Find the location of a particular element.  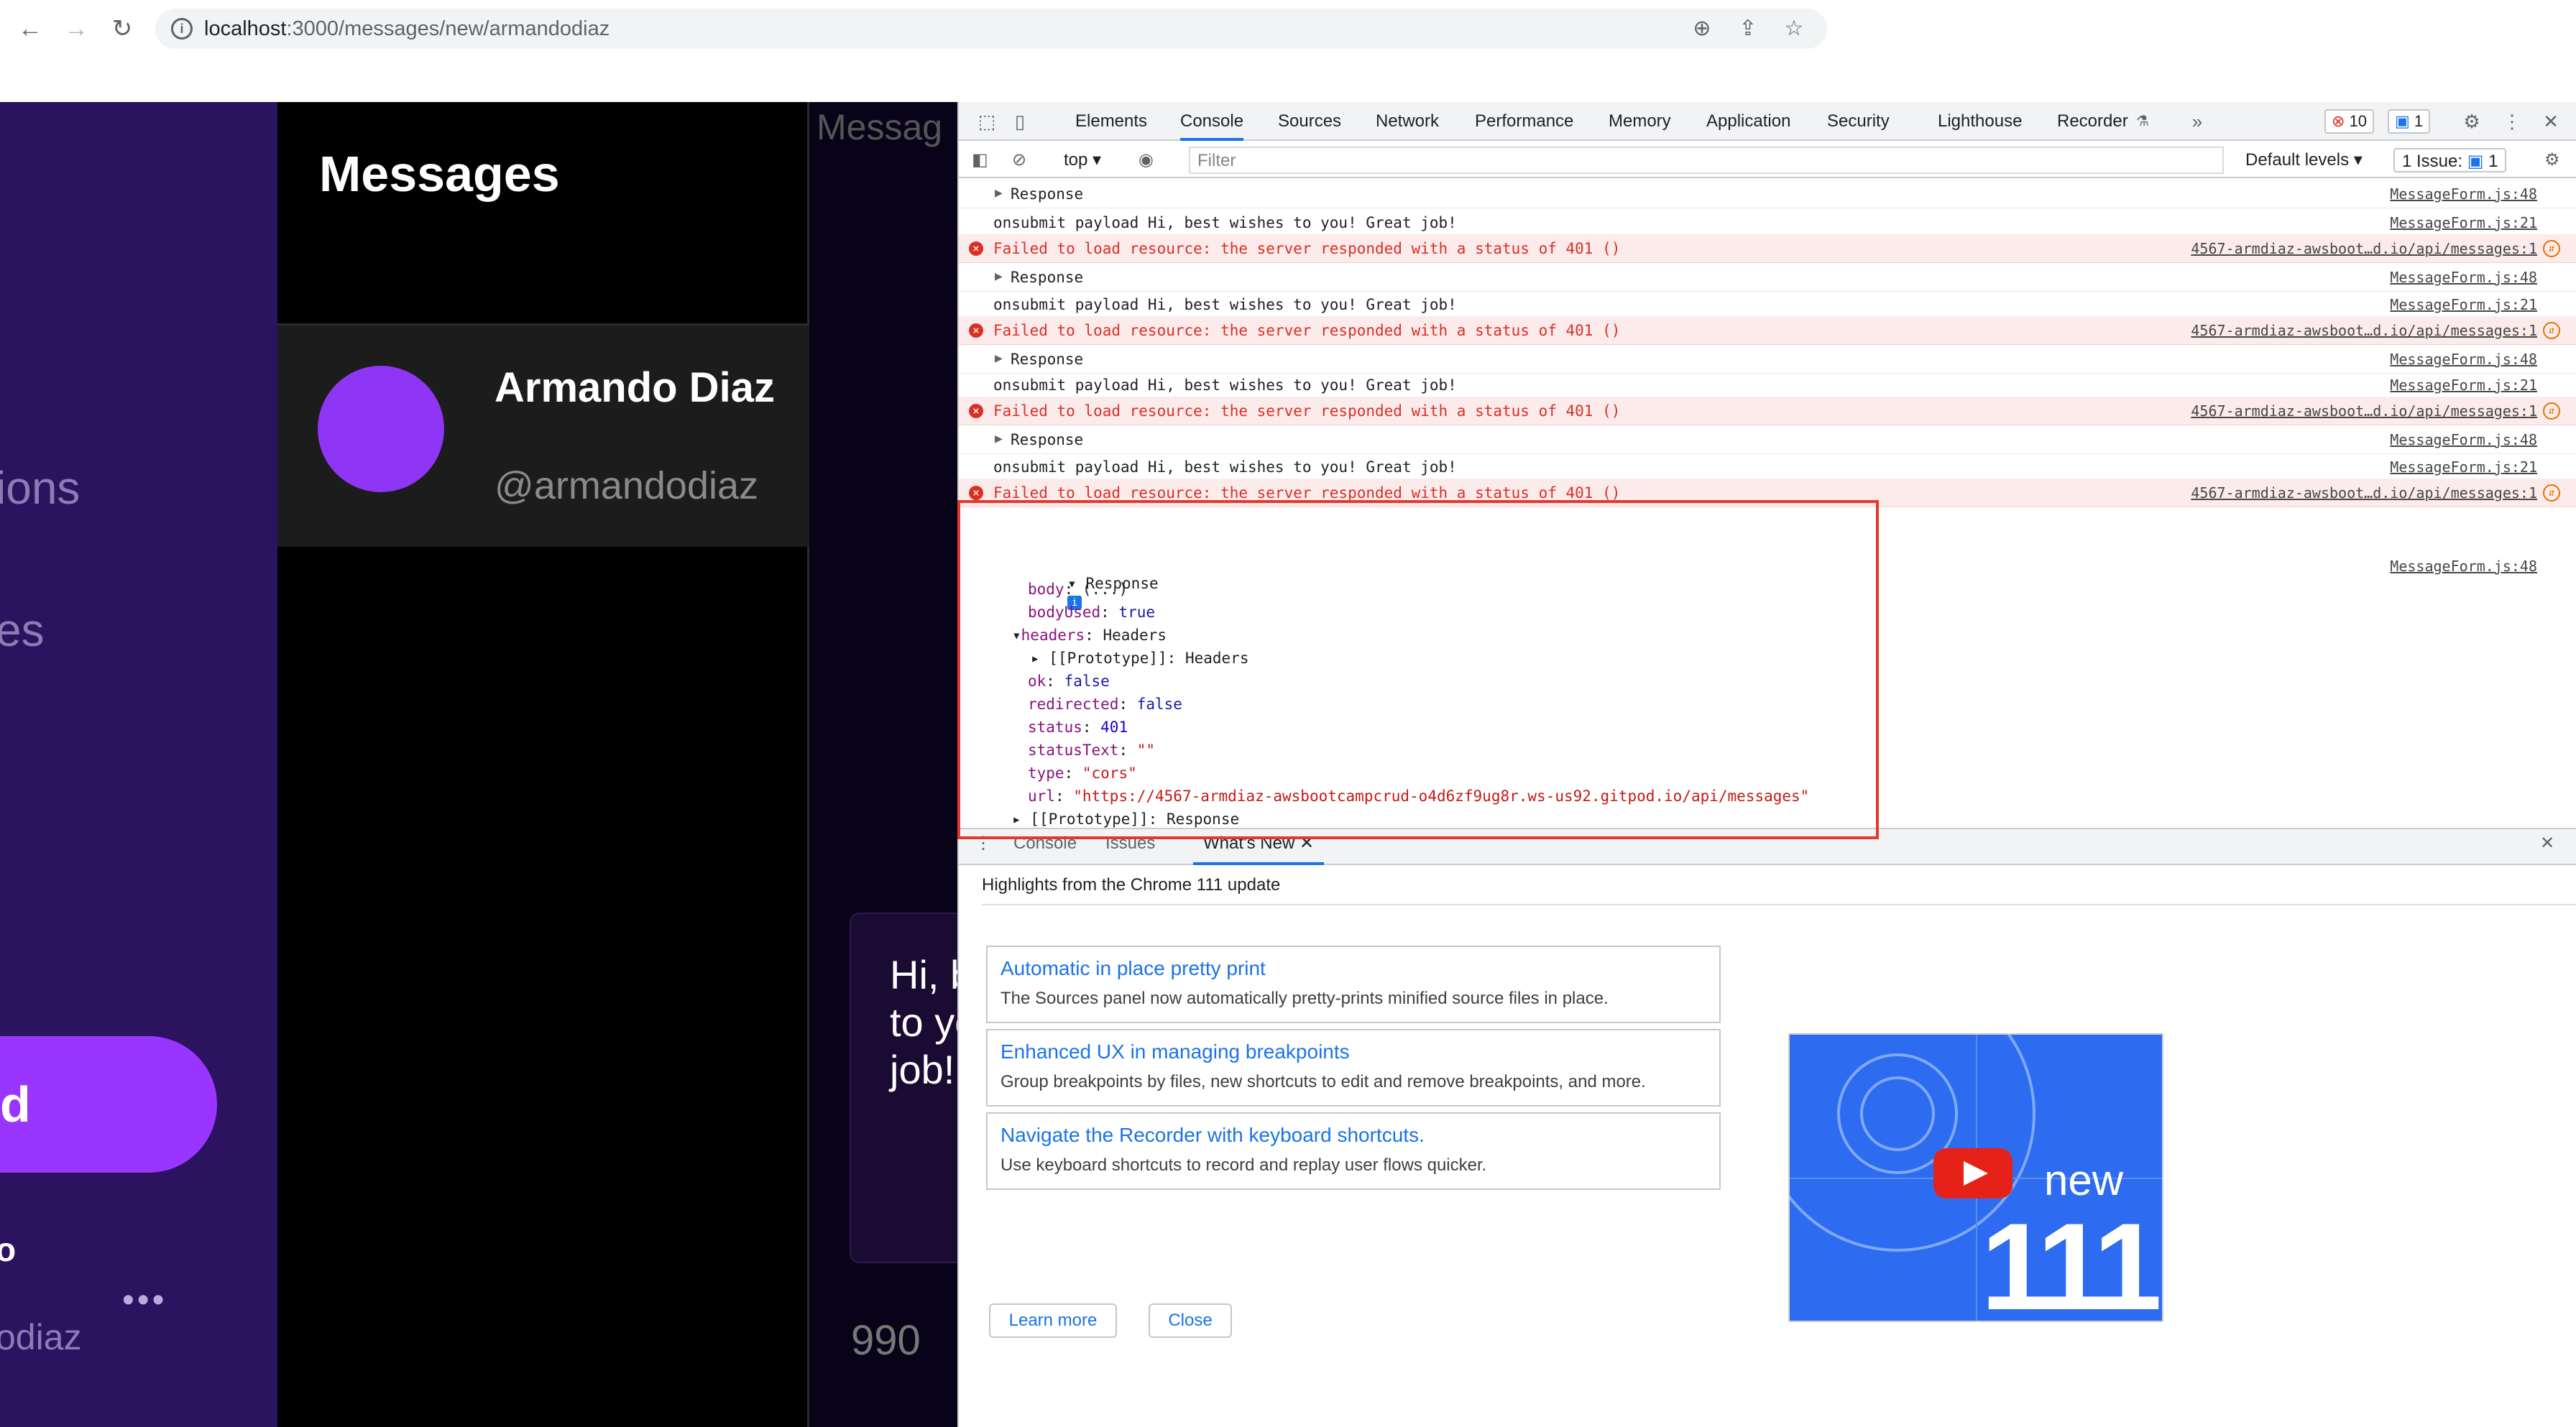

clear-console-icon: ⊘ is located at coordinates (1019, 160).